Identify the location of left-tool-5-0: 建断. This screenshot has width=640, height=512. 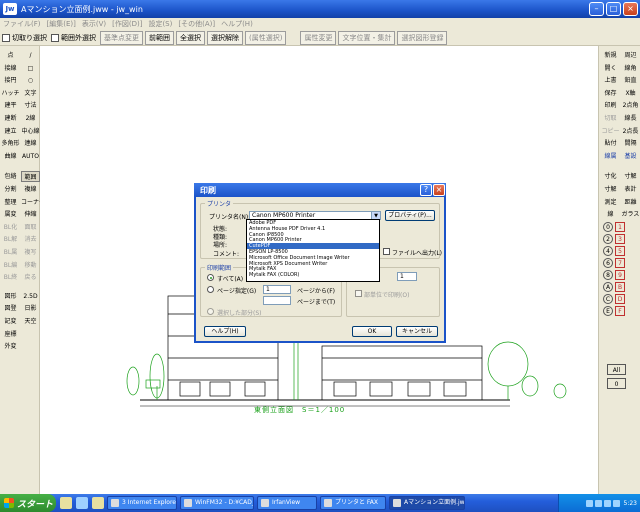
(10, 118).